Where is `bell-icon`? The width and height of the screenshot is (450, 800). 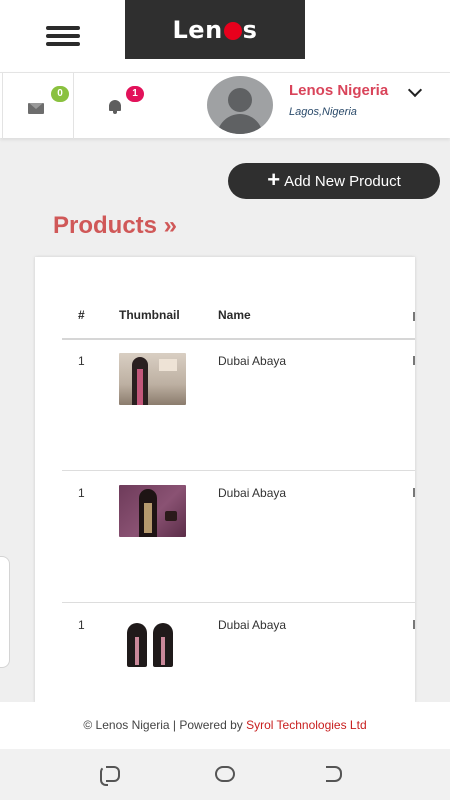
bell-icon is located at coordinates (115, 107).